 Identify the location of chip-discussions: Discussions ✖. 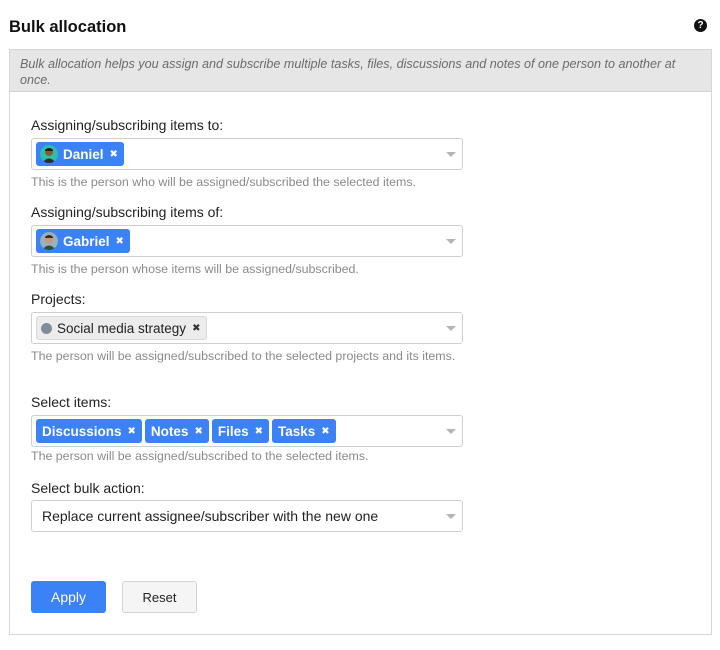
(89, 431).